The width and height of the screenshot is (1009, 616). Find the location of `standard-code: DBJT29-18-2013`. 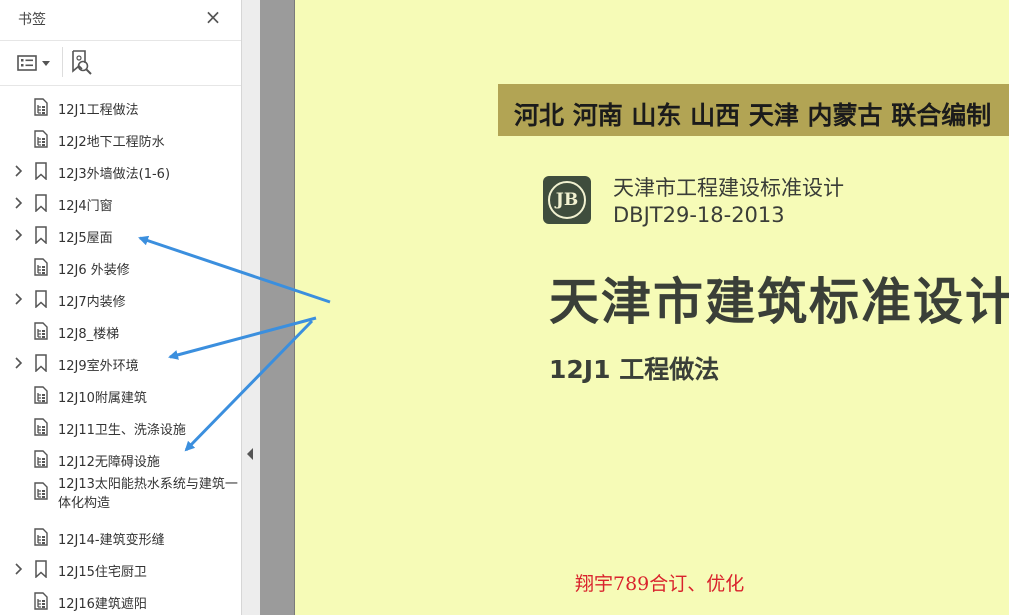

standard-code: DBJT29-18-2013 is located at coordinates (699, 215).